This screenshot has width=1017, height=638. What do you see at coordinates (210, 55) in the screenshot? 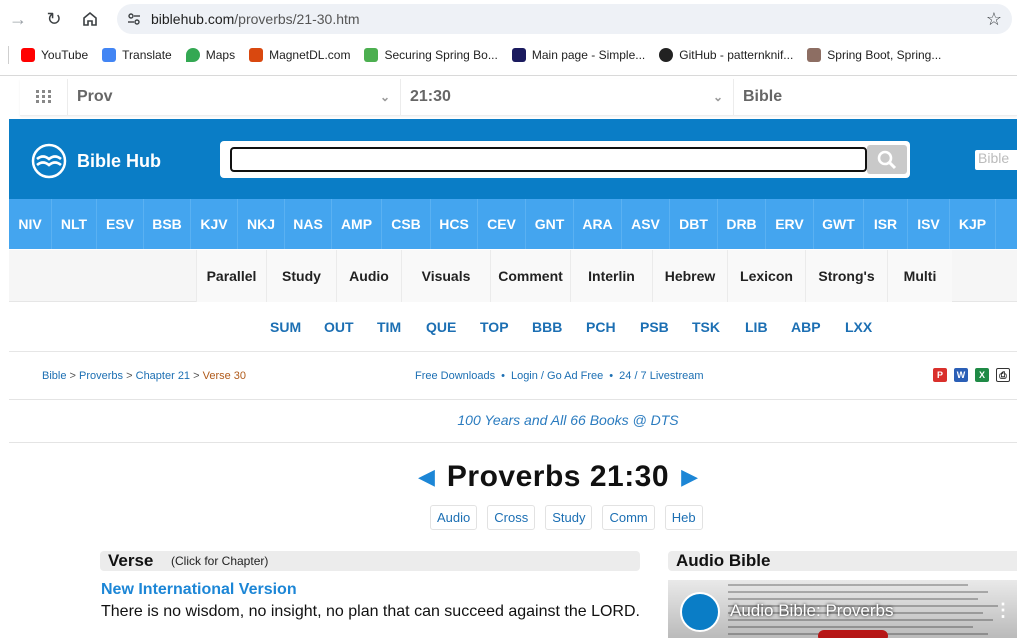
I see `bookmark-maps: Maps` at bounding box center [210, 55].